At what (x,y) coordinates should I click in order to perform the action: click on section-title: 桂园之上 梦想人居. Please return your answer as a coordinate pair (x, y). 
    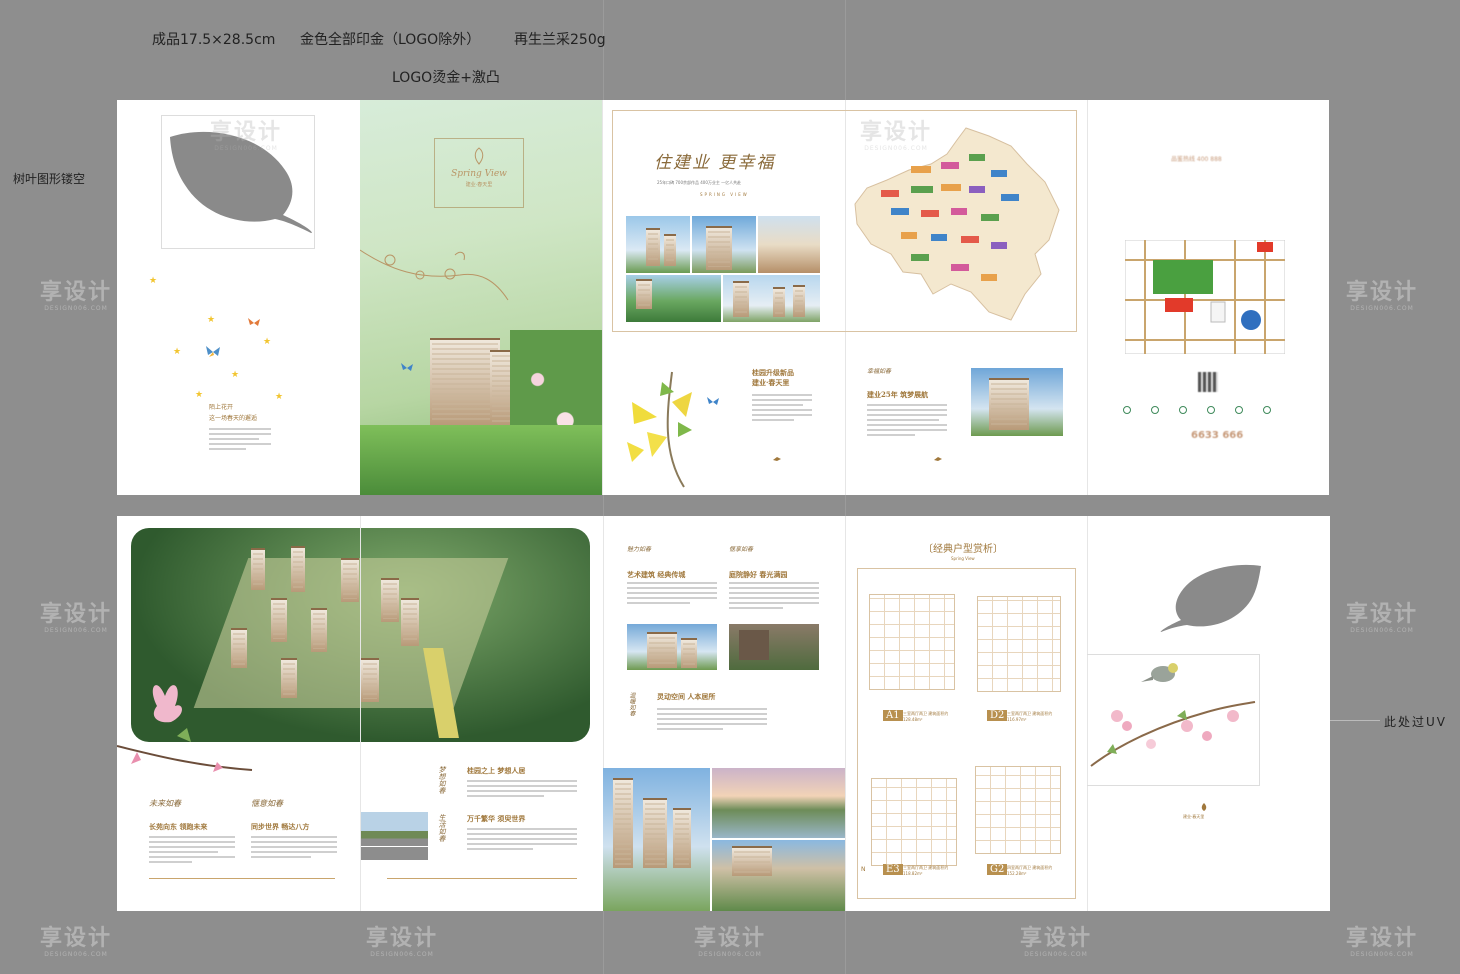
    Looking at the image, I should click on (496, 770).